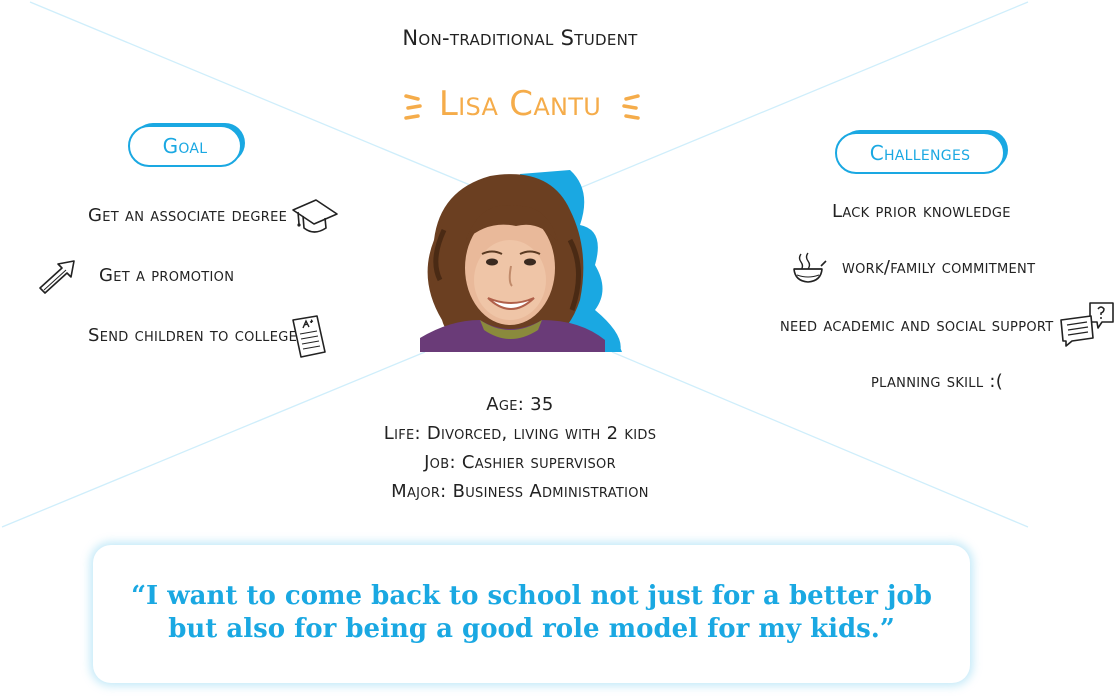 Image resolution: width=1118 pixels, height=698 pixels. What do you see at coordinates (167, 275) in the screenshot?
I see `goal-item-promotion: Get a promotion` at bounding box center [167, 275].